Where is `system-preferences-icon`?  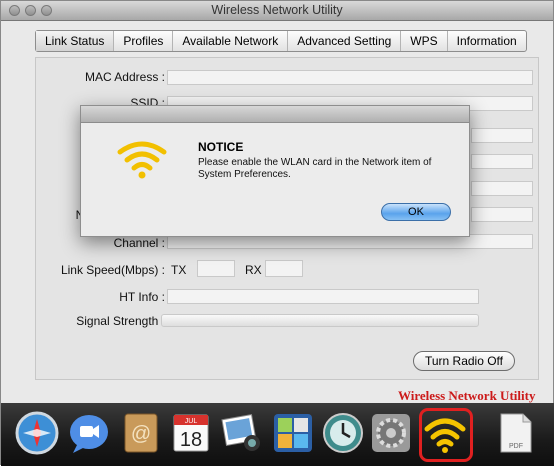 system-preferences-icon is located at coordinates (391, 433).